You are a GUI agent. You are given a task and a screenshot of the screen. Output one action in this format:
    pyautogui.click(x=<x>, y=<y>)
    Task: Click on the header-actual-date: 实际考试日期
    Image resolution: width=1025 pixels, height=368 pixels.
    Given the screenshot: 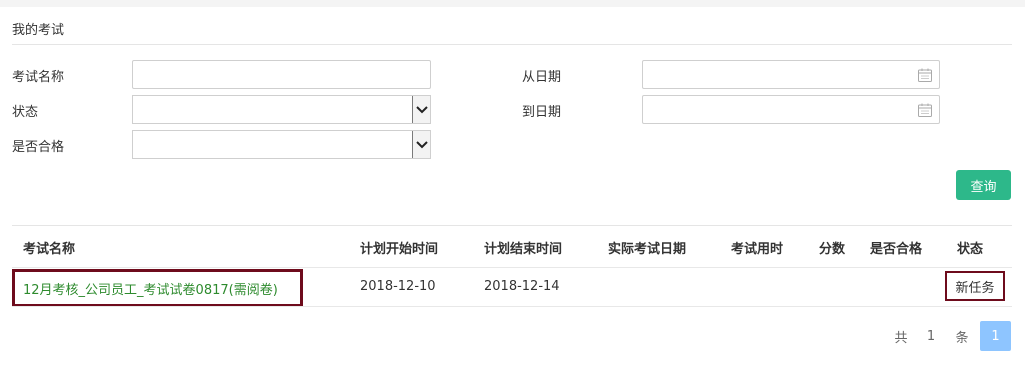 What is the action you would take?
    pyautogui.click(x=647, y=249)
    